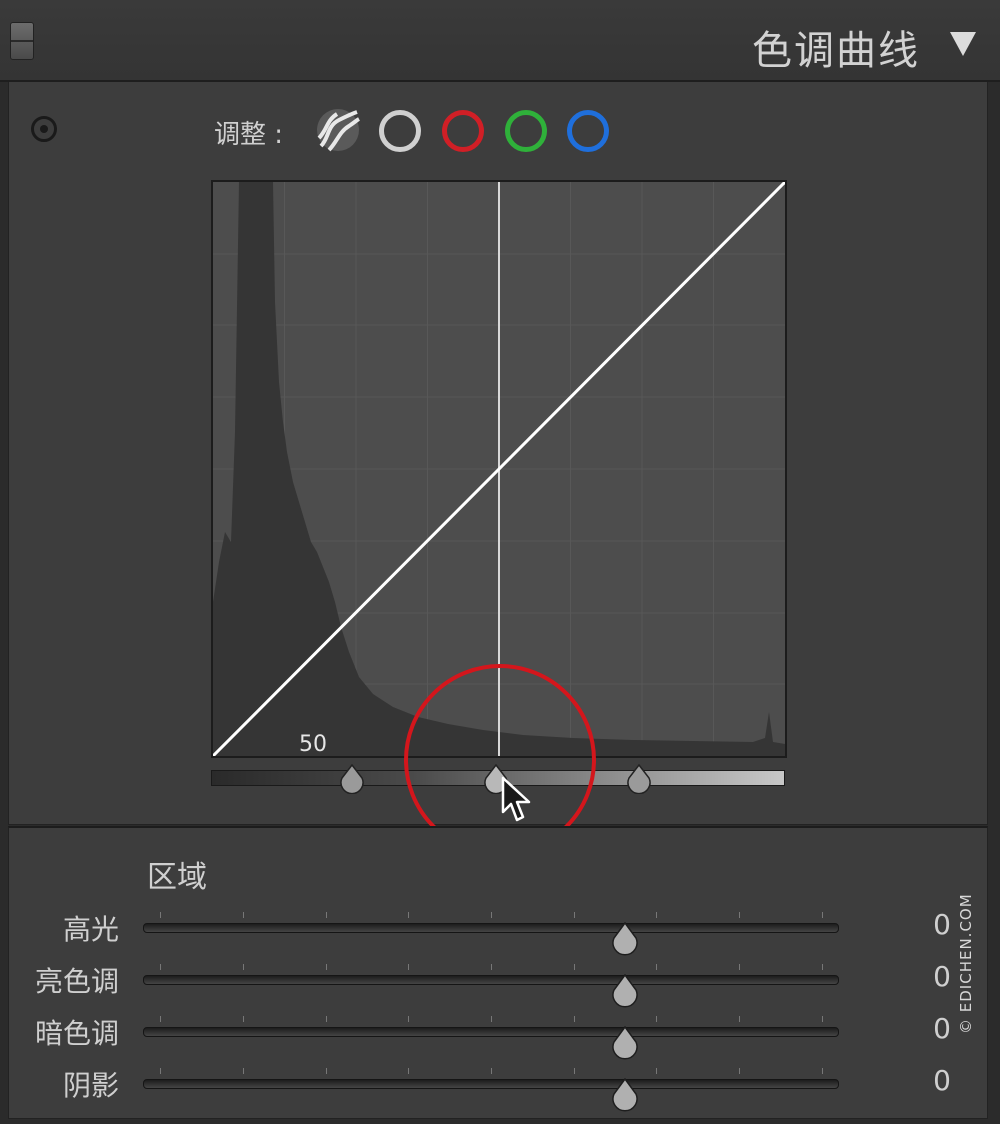 Image resolution: width=1000 pixels, height=1124 pixels. Describe the element at coordinates (400, 131) in the screenshot. I see `channel-rgb-circle-icon` at that location.